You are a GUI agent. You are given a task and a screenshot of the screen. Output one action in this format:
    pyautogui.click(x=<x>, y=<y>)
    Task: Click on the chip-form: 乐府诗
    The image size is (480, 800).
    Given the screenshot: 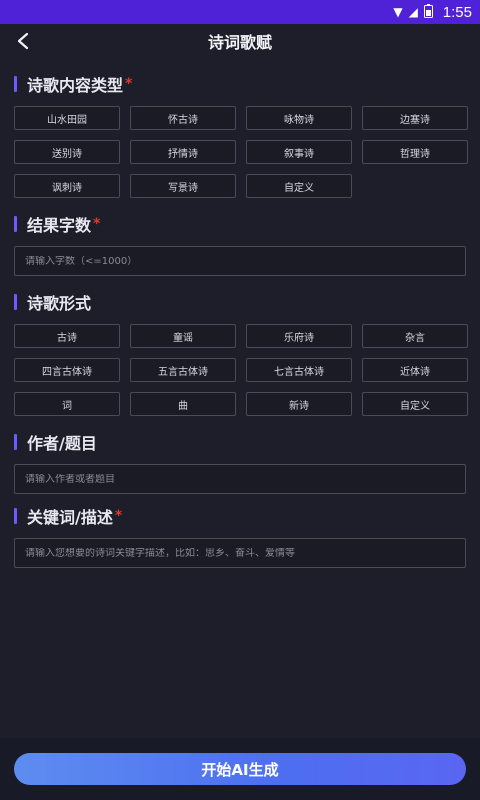 What is the action you would take?
    pyautogui.click(x=299, y=336)
    